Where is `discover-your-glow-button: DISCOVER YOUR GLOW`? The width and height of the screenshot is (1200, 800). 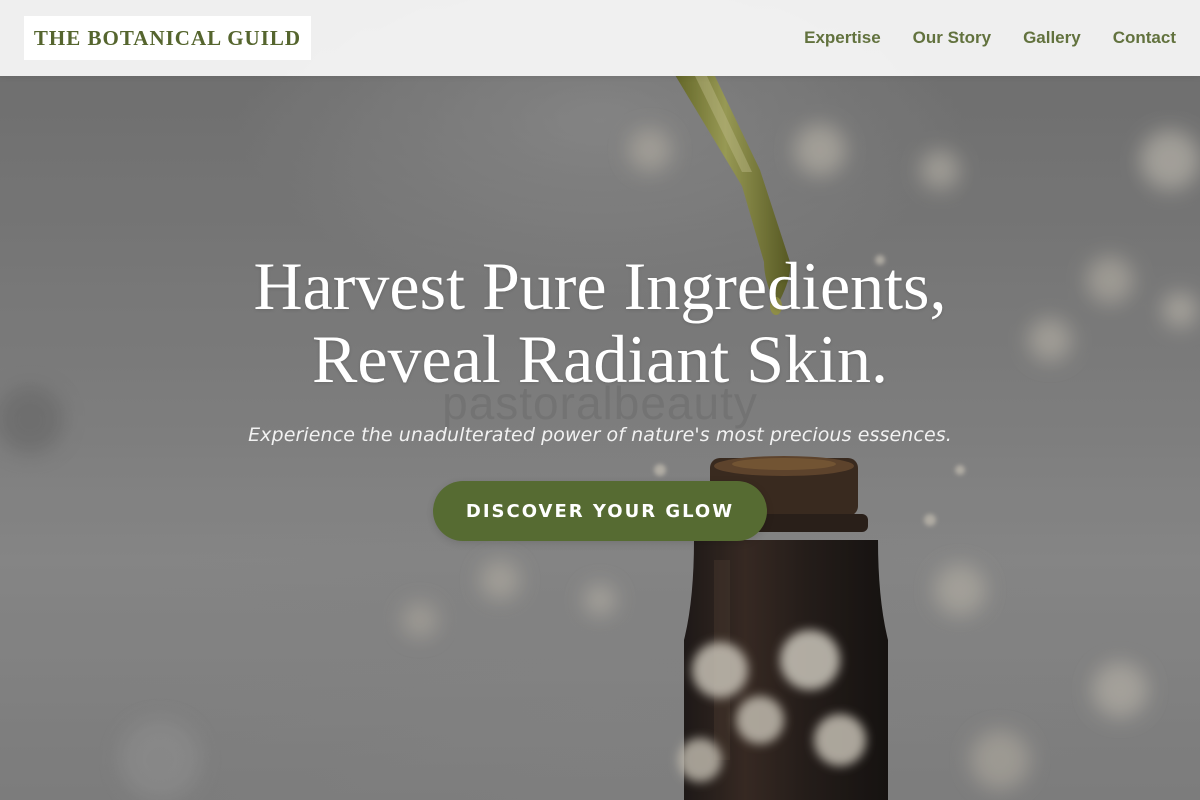 discover-your-glow-button: DISCOVER YOUR GLOW is located at coordinates (600, 511).